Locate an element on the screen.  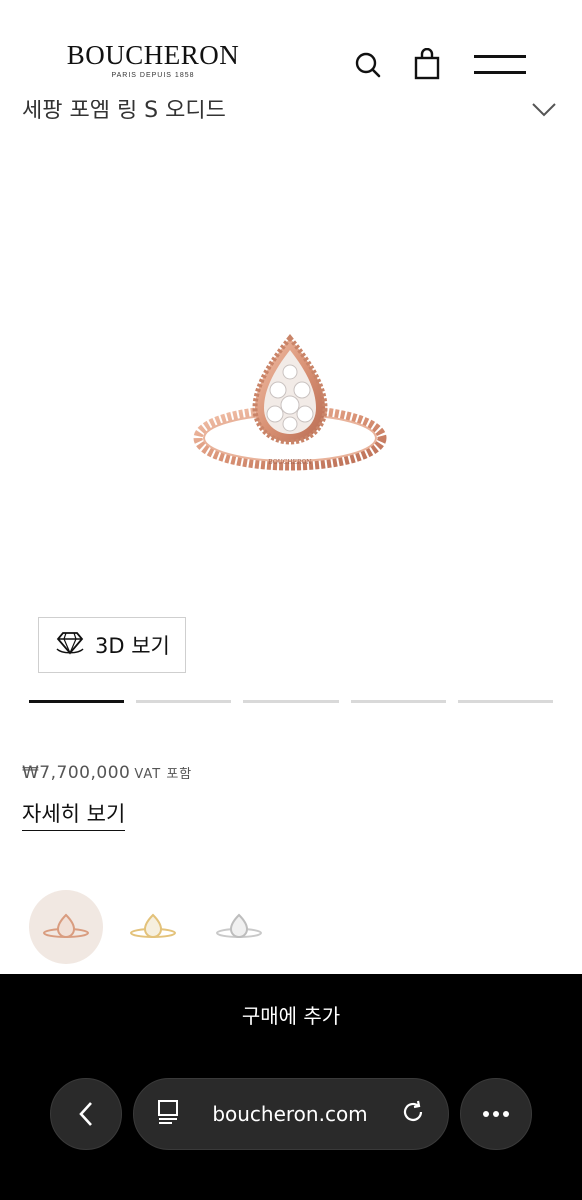
view-3d-label: 3D 보기 is located at coordinates (132, 646).